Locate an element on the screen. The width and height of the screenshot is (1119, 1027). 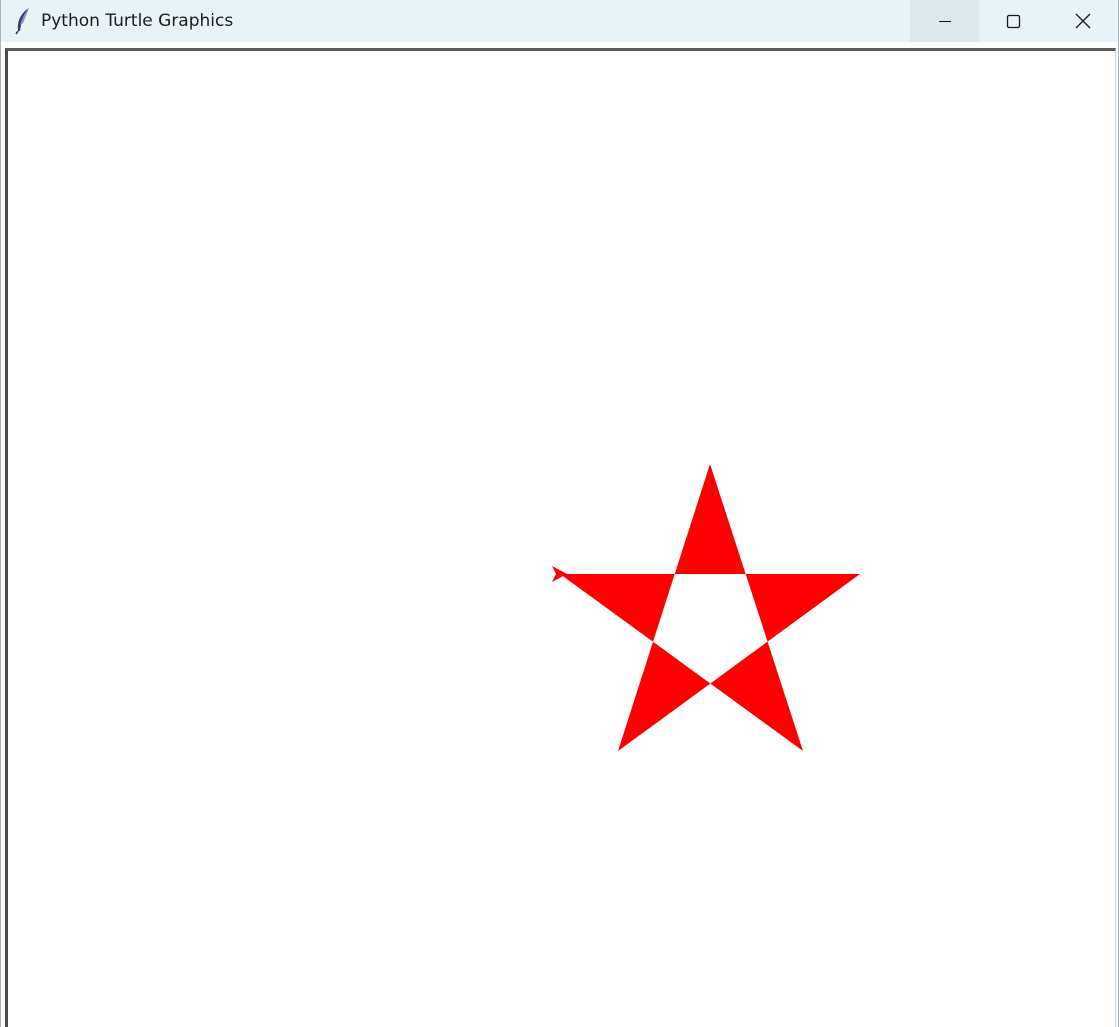
window-title: Python Turtle Graphics is located at coordinates (137, 21).